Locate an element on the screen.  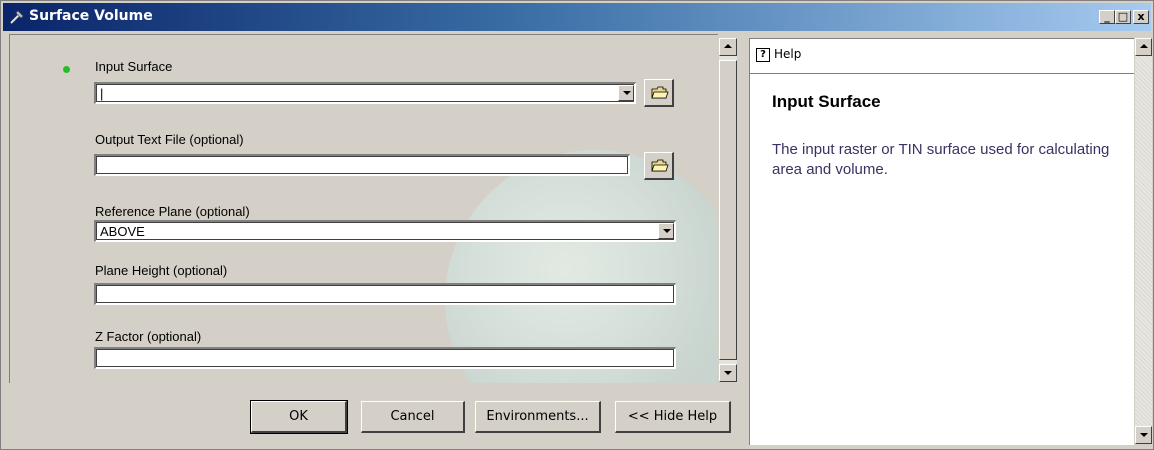
maximize-button: □ is located at coordinates (1123, 17).